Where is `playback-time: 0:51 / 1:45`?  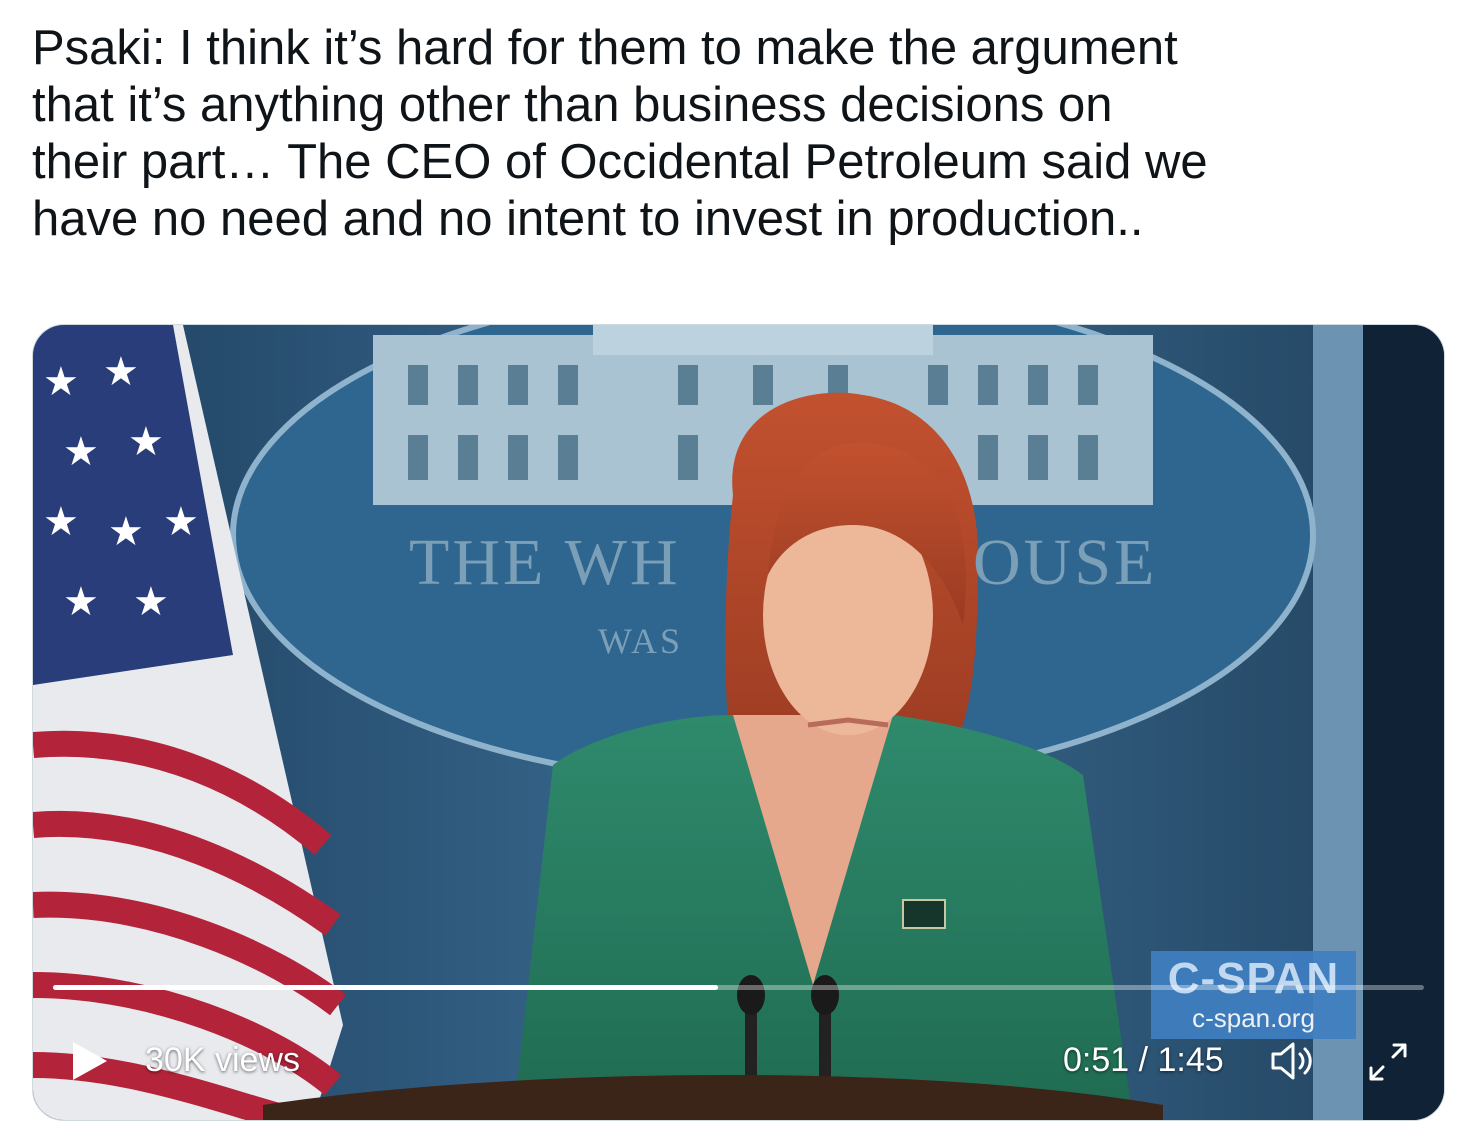
playback-time: 0:51 / 1:45 is located at coordinates (1143, 1060).